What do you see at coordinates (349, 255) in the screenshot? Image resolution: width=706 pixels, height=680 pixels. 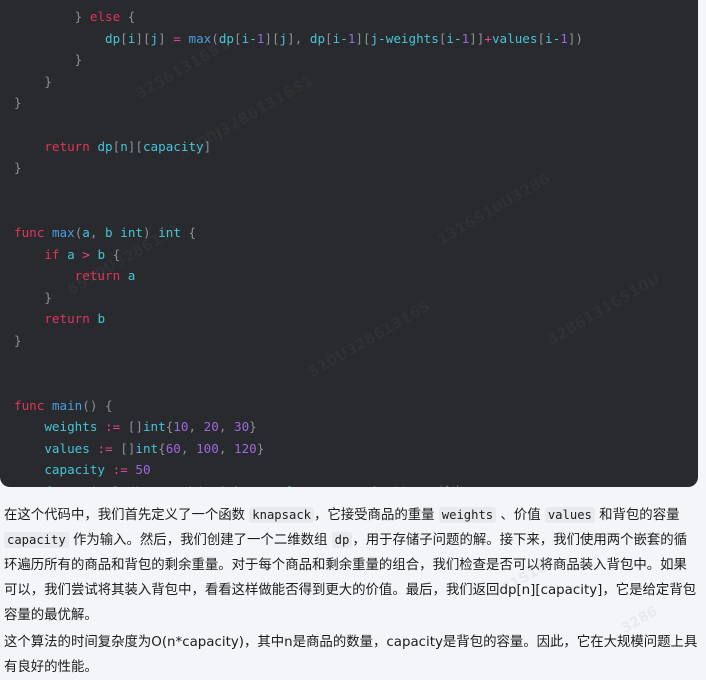 I see `code-line: if a > b {` at bounding box center [349, 255].